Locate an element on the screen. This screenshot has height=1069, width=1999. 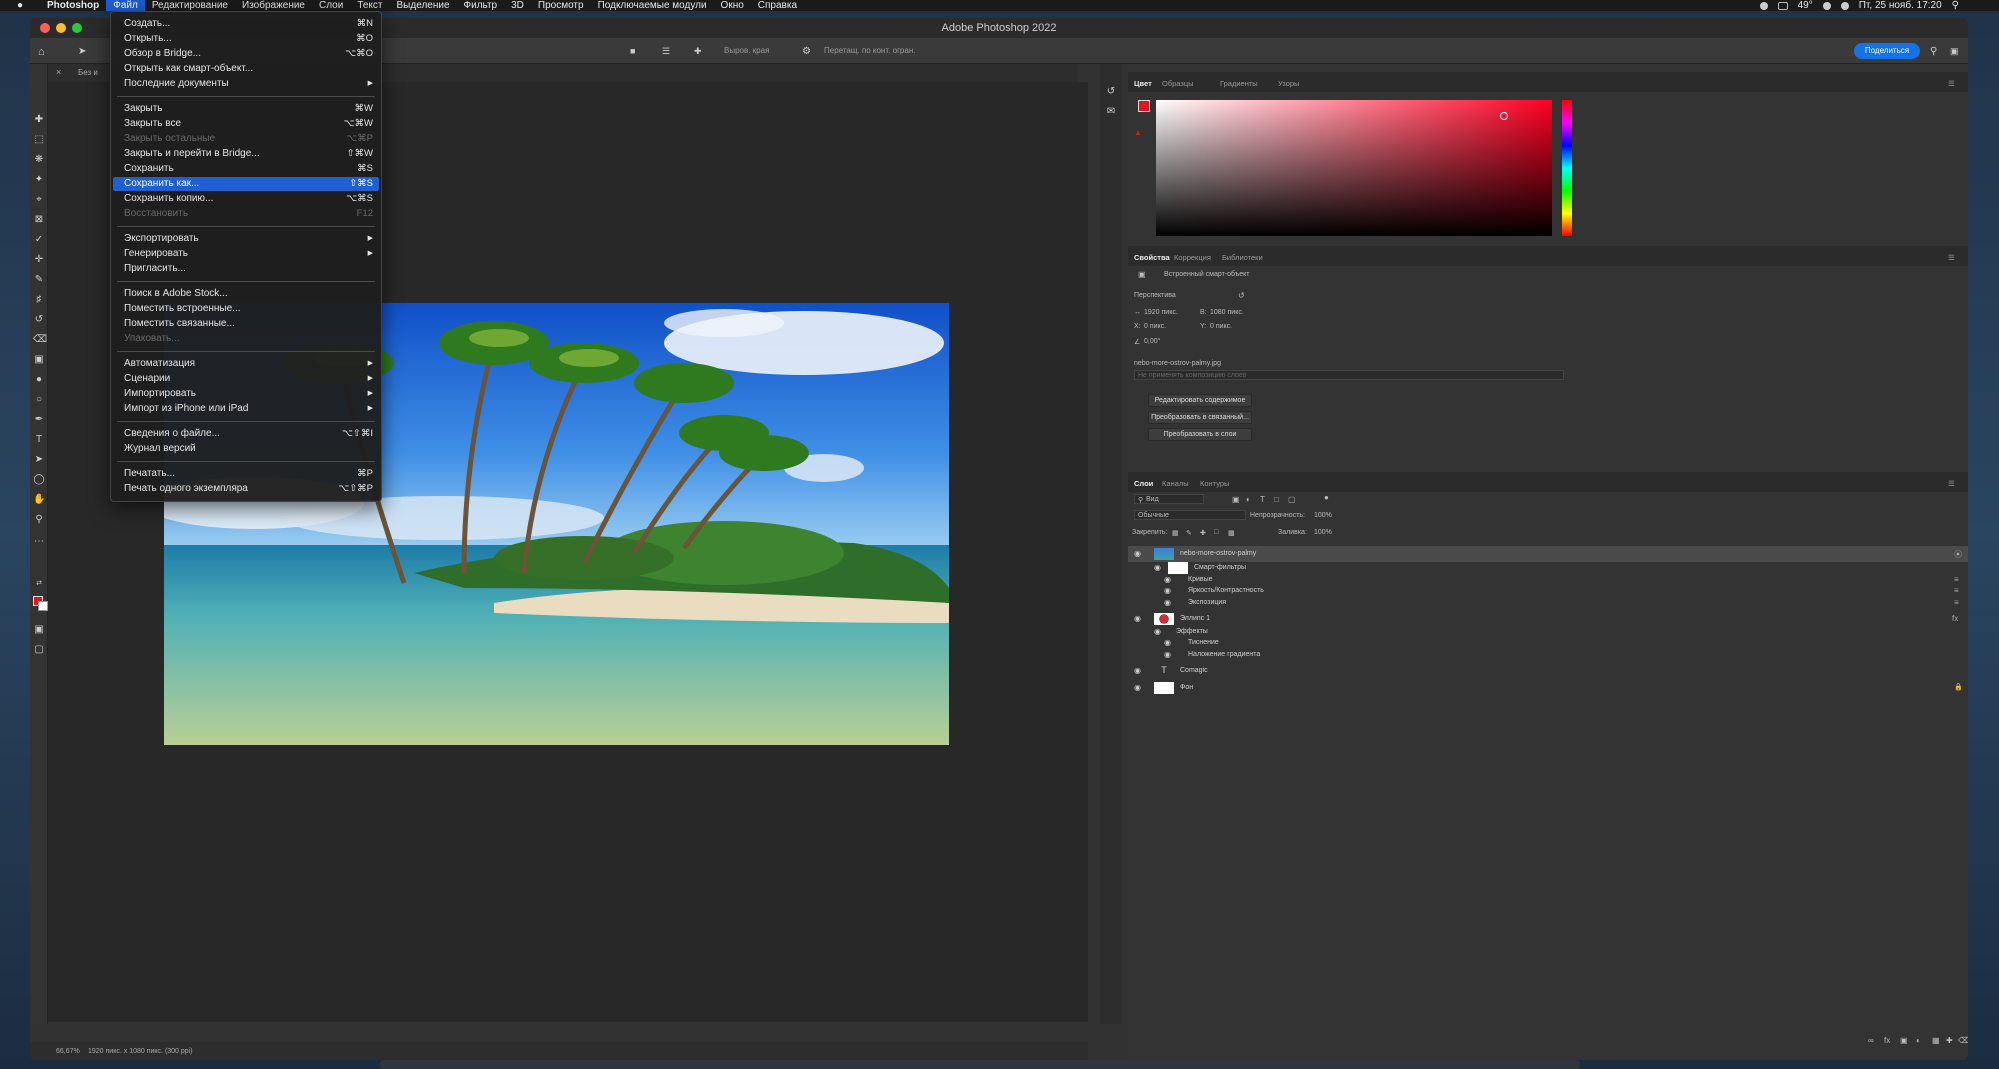
new-layer-icon: ✚ is located at coordinates (1949, 1040).